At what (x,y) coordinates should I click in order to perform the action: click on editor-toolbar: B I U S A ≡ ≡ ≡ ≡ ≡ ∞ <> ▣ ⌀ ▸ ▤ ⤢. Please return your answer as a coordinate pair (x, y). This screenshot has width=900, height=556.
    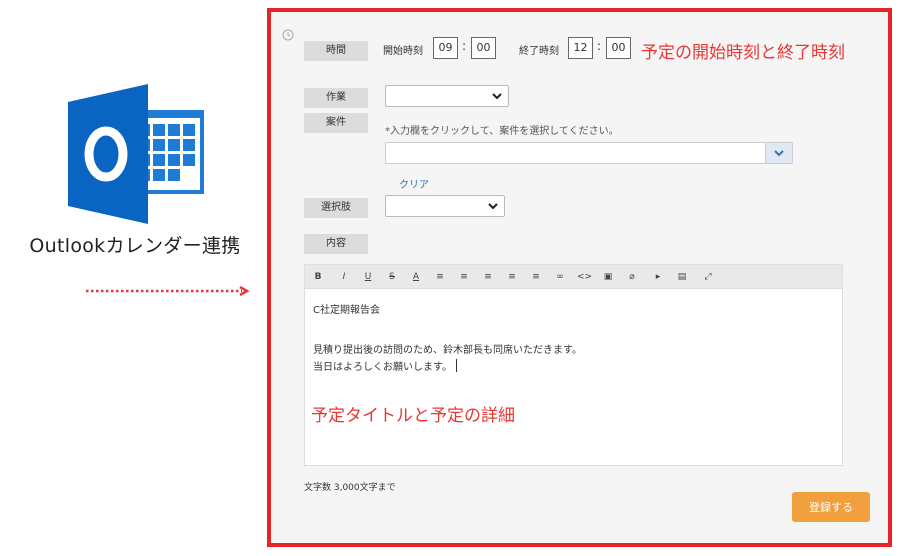
    Looking at the image, I should click on (573, 277).